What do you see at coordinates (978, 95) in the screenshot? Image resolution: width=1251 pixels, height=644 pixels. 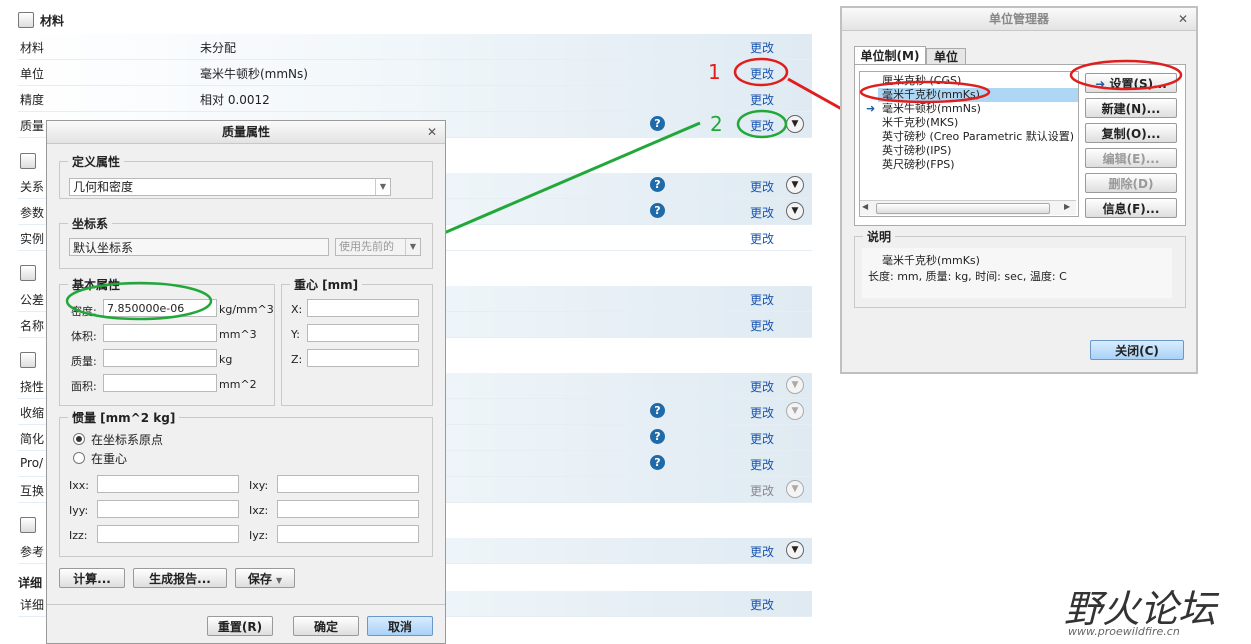 I see `unit-system-item: 毫米千克秒(mmKs)` at bounding box center [978, 95].